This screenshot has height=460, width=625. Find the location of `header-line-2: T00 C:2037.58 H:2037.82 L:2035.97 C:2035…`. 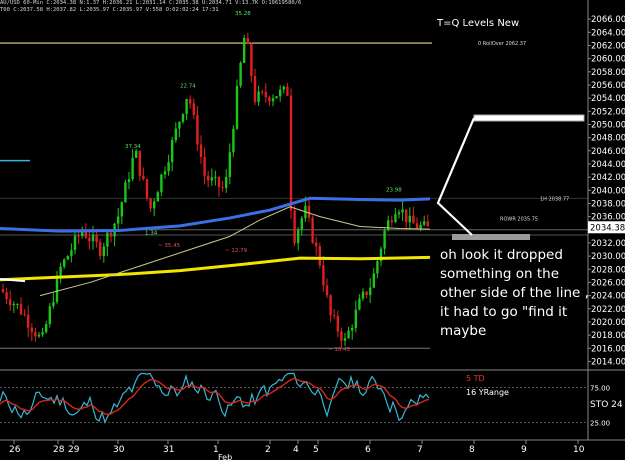

header-line-2: T00 C:2037.58 H:2037.82 L:2035.97 C:2035… is located at coordinates (109, 9).